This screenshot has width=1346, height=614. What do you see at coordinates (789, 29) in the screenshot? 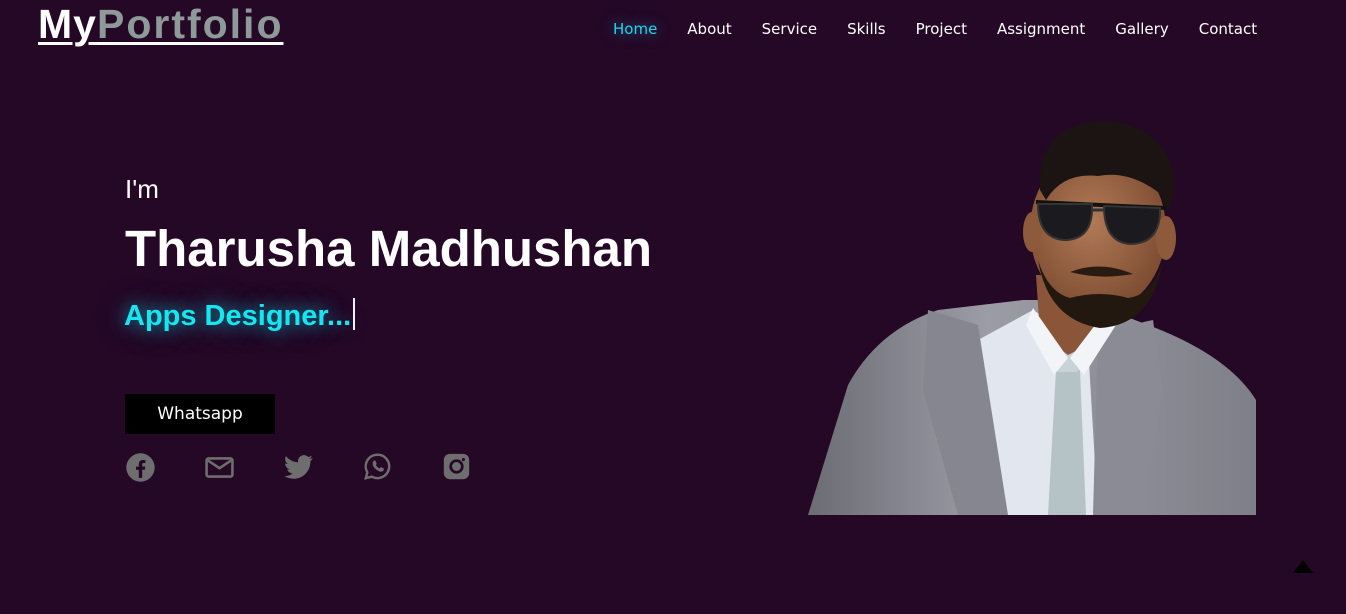
I see `nav-link-service: Service` at bounding box center [789, 29].